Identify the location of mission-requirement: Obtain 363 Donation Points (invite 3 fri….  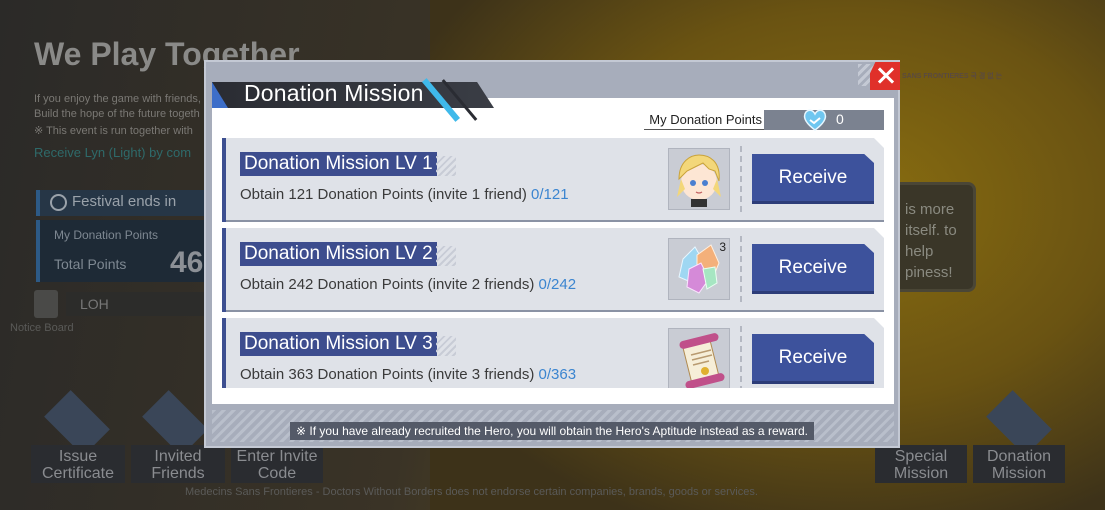
(387, 374).